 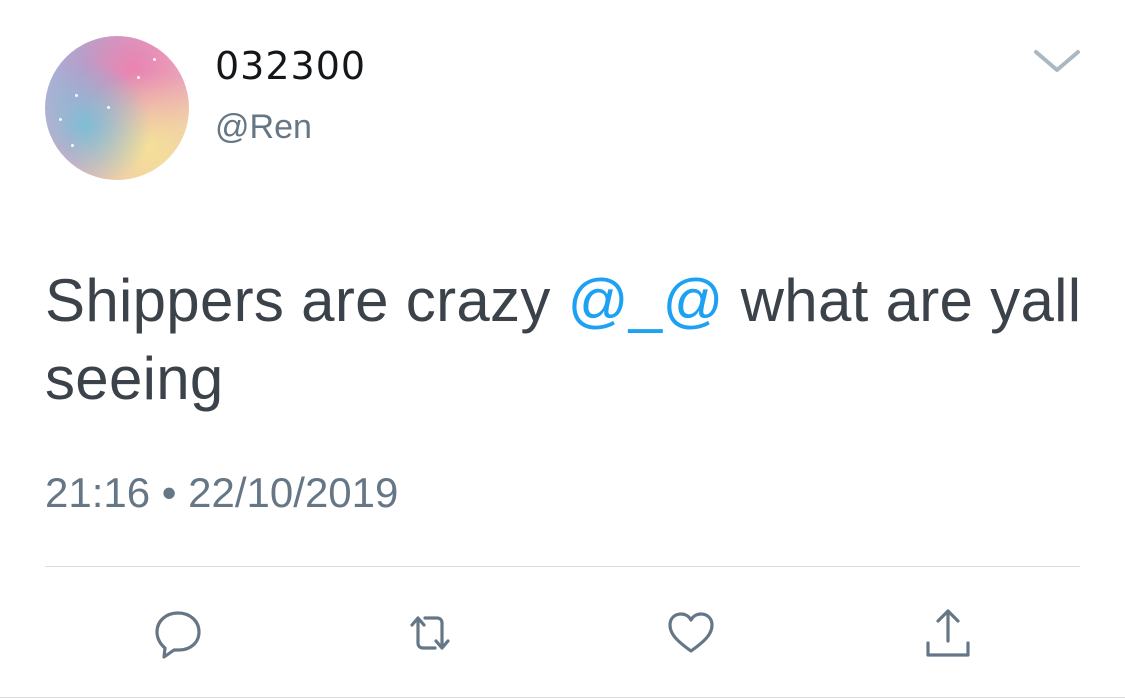 What do you see at coordinates (646, 300) in the screenshot?
I see `mention-link: @_@` at bounding box center [646, 300].